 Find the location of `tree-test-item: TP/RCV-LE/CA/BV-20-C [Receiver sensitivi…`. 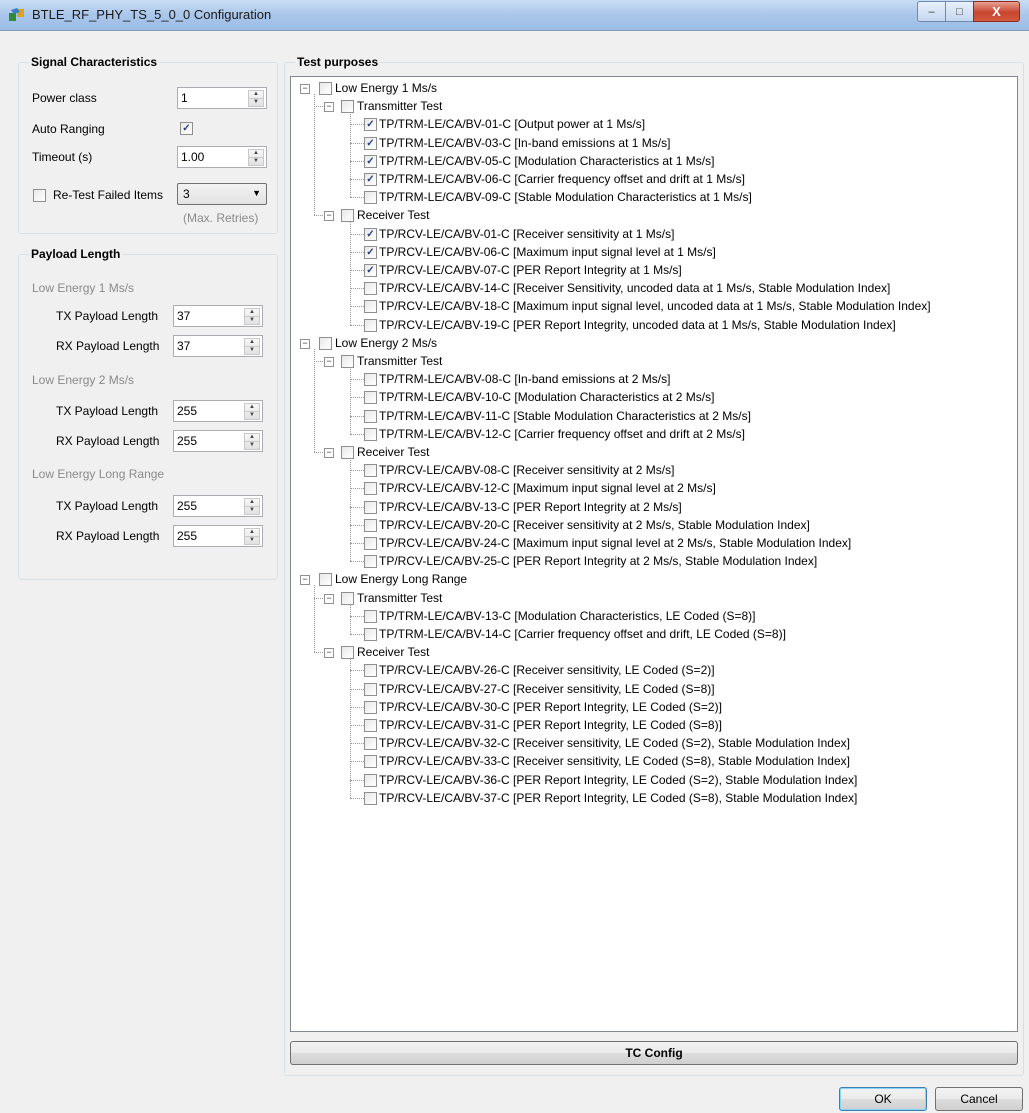

tree-test-item: TP/RCV-LE/CA/BV-20-C [Receiver sensitivi… is located at coordinates (651, 526).